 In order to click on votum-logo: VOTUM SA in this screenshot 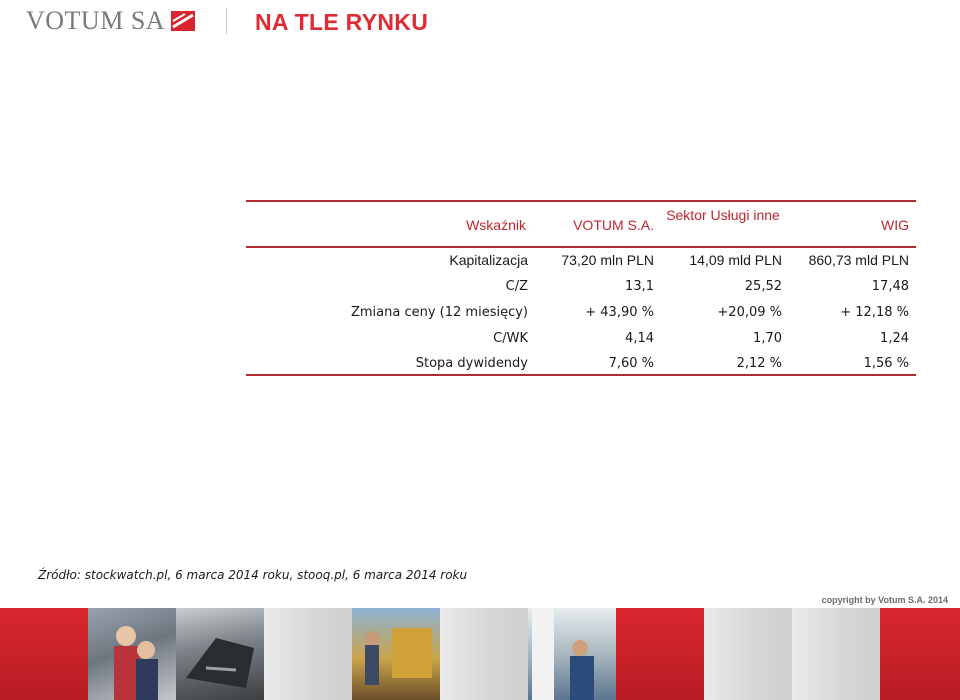, I will do `click(111, 21)`.